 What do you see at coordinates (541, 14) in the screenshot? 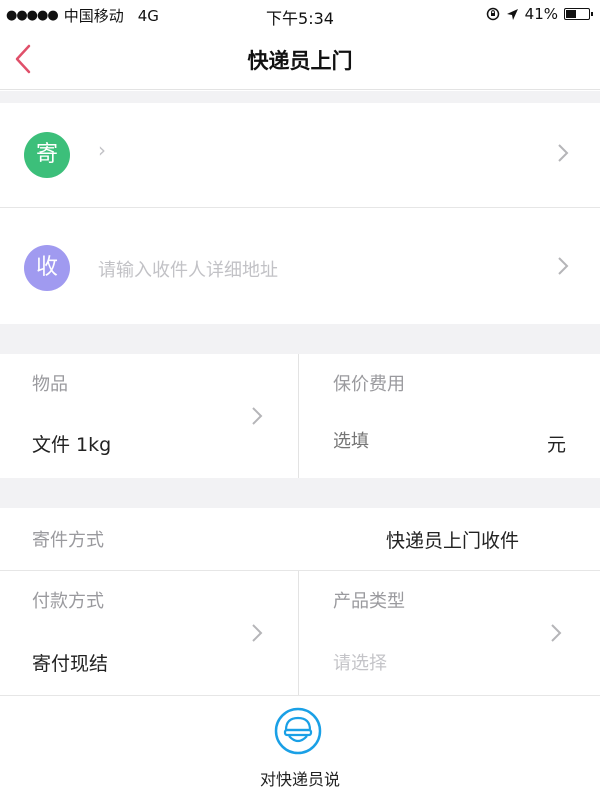
I see `battery-percent: 41%` at bounding box center [541, 14].